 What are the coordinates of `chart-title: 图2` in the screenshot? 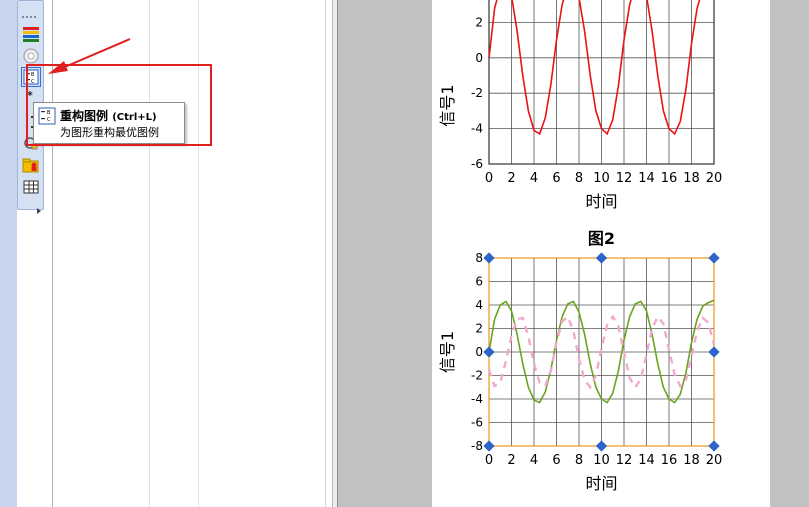 It's located at (601, 238).